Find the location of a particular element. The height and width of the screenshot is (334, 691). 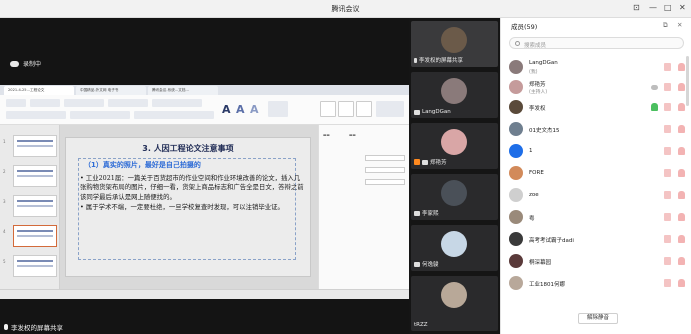

pin-icon: ⊡ is located at coordinates (636, 8).